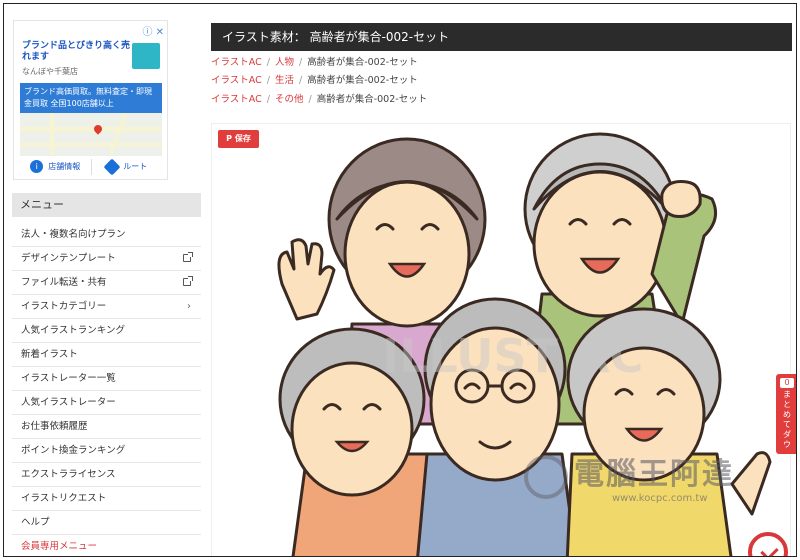 The height and width of the screenshot is (560, 800). What do you see at coordinates (284, 62) in the screenshot?
I see `breadcrumb-link-category: 人物` at bounding box center [284, 62].